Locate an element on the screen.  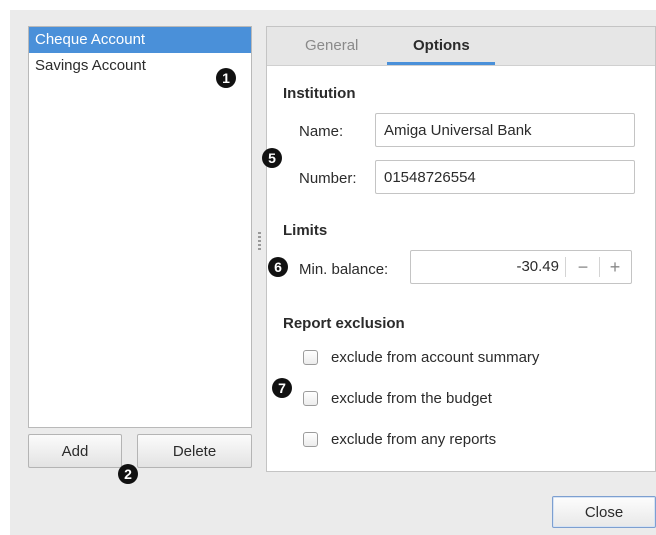
exclude-reports-option: exclude from any reports is located at coordinates (399, 439).